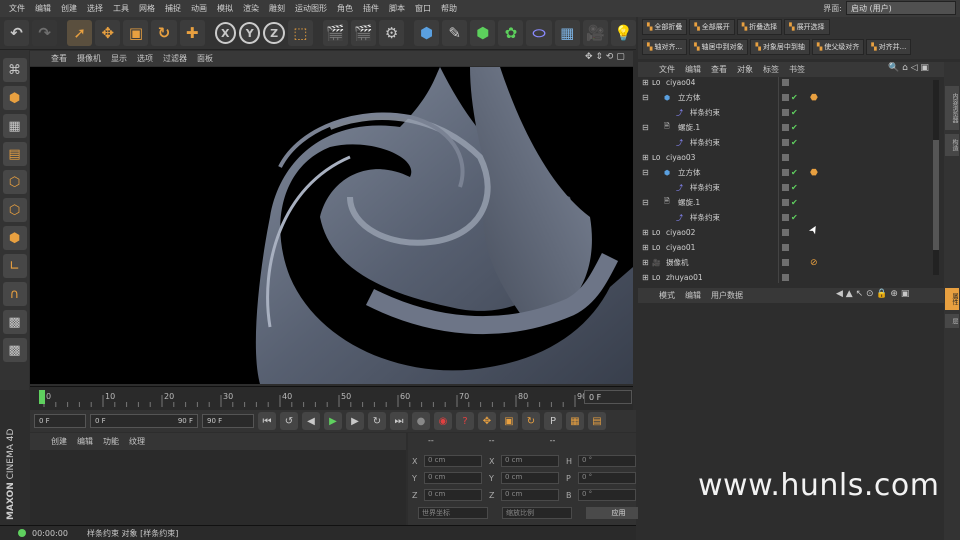 This screenshot has height=540, width=960. I want to click on viewport-menu-item: 面板, so click(205, 58).